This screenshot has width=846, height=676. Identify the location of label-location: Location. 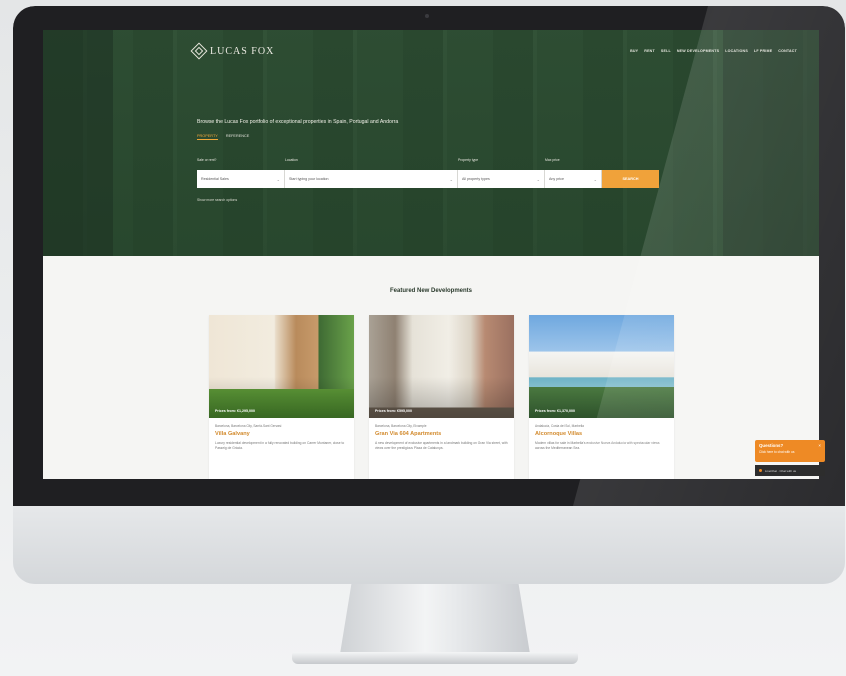
(291, 160).